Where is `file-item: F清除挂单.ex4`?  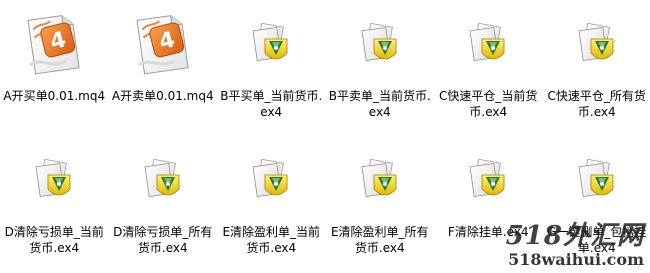
file-item: F清除挂单.ex4 is located at coordinates (488, 204).